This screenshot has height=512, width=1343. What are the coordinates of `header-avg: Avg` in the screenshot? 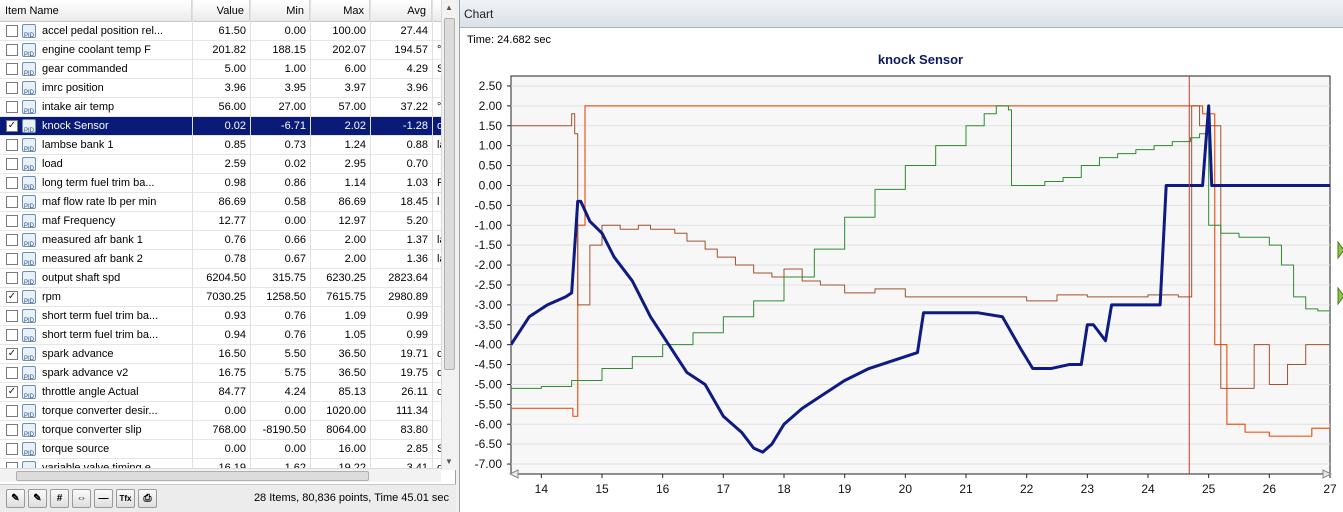 It's located at (401, 11).